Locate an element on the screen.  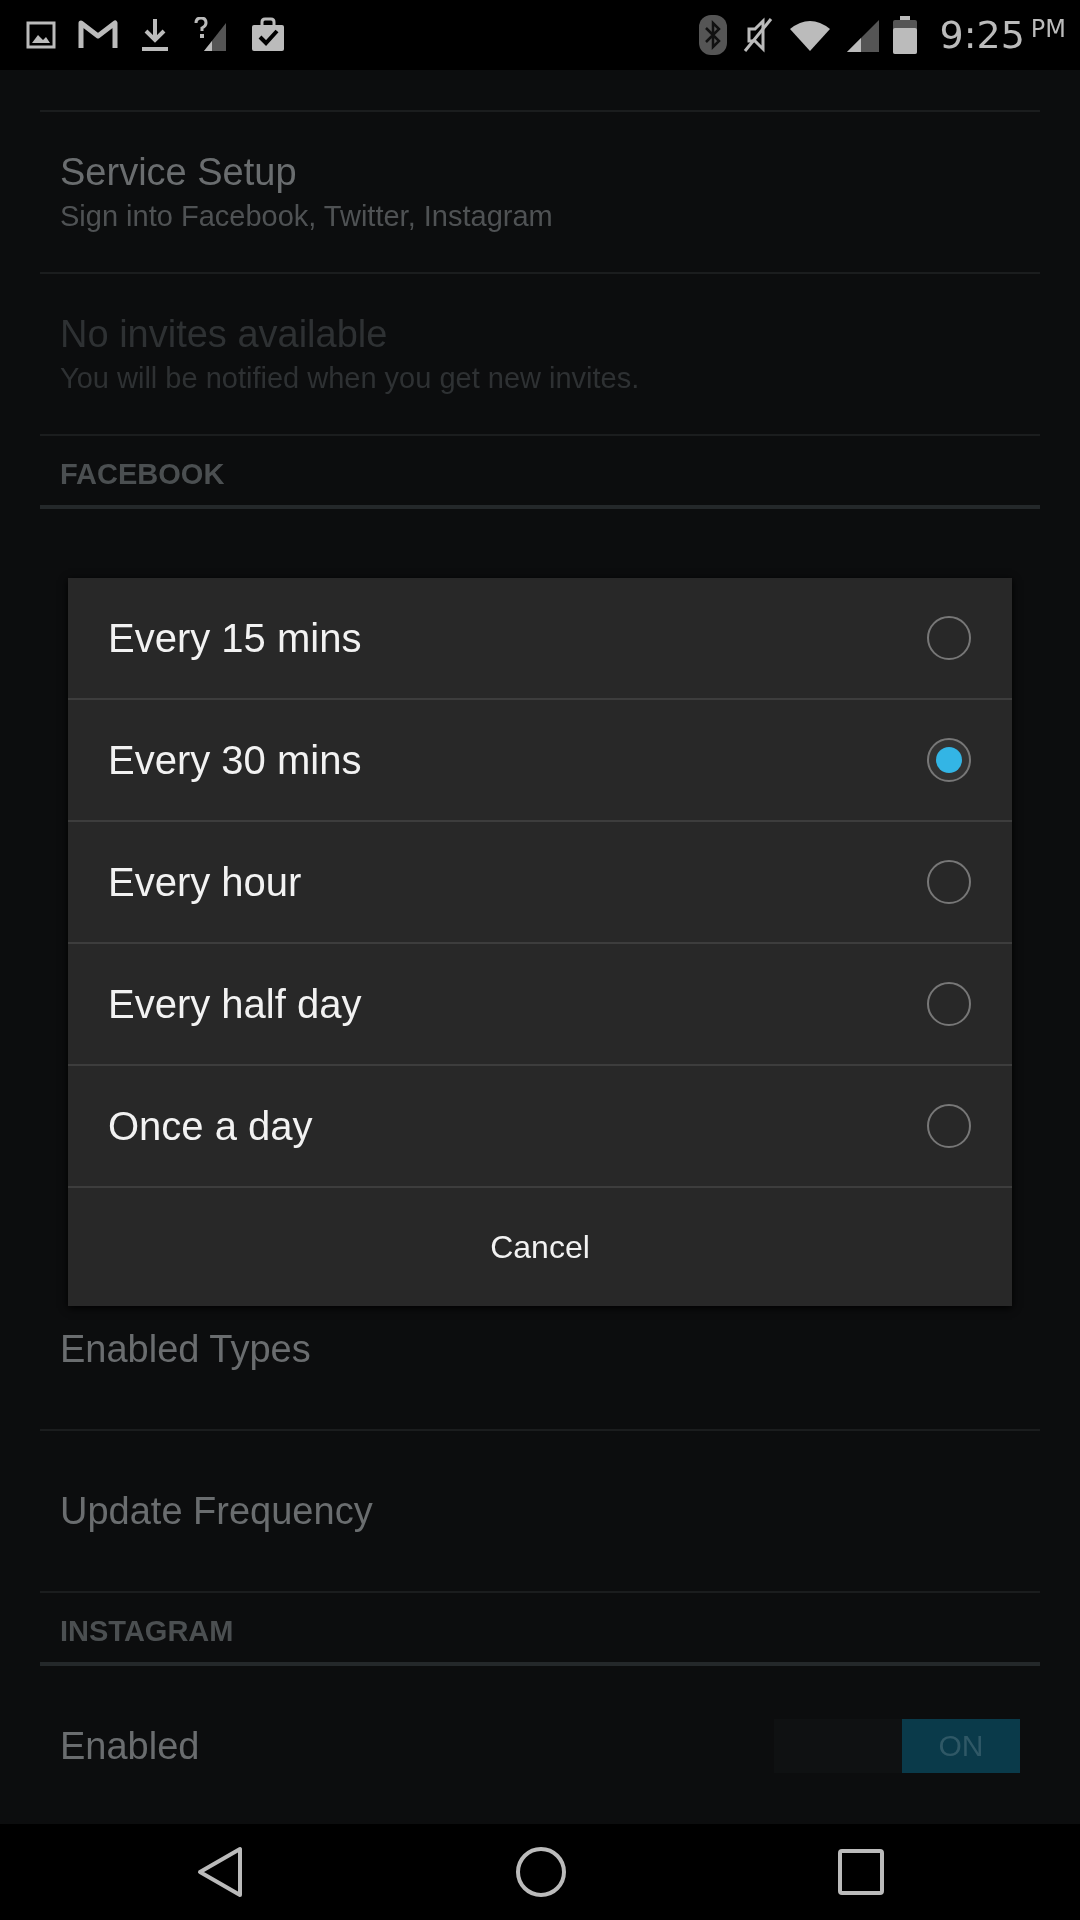
bluetooth-icon is located at coordinates (713, 35).